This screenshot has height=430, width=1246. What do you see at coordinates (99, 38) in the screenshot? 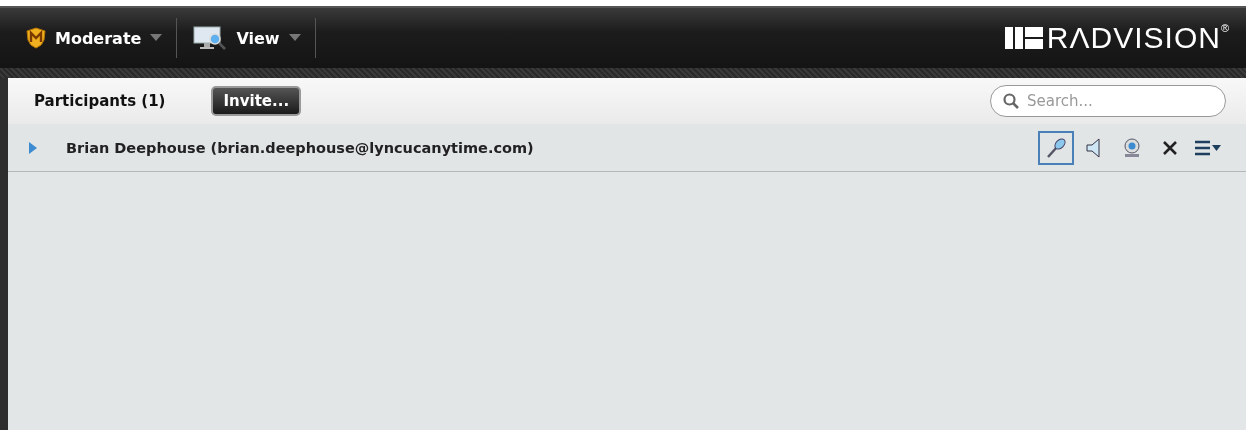
I see `toolbar-menu: Moderate` at bounding box center [99, 38].